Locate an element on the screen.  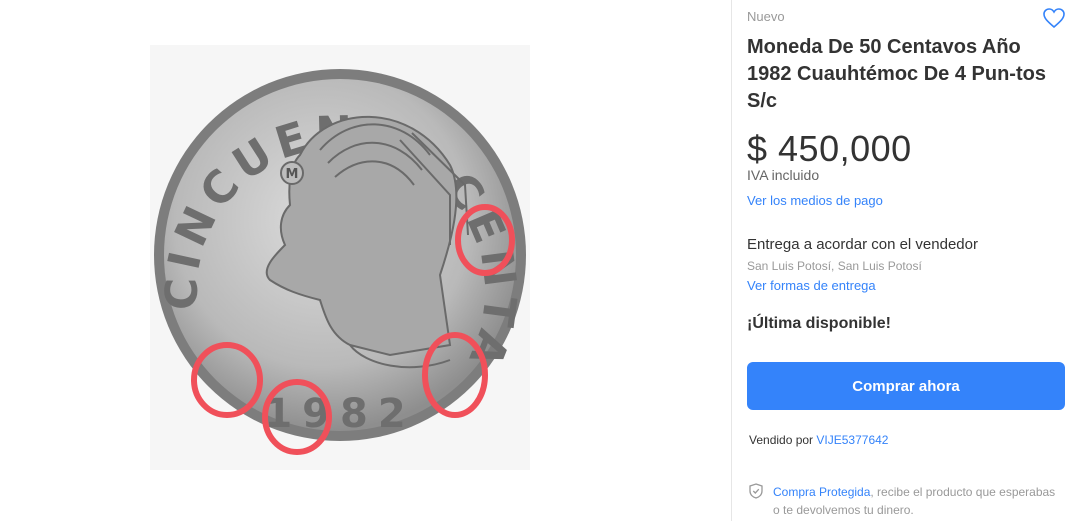
coin-year: 1982 is located at coordinates (339, 414).